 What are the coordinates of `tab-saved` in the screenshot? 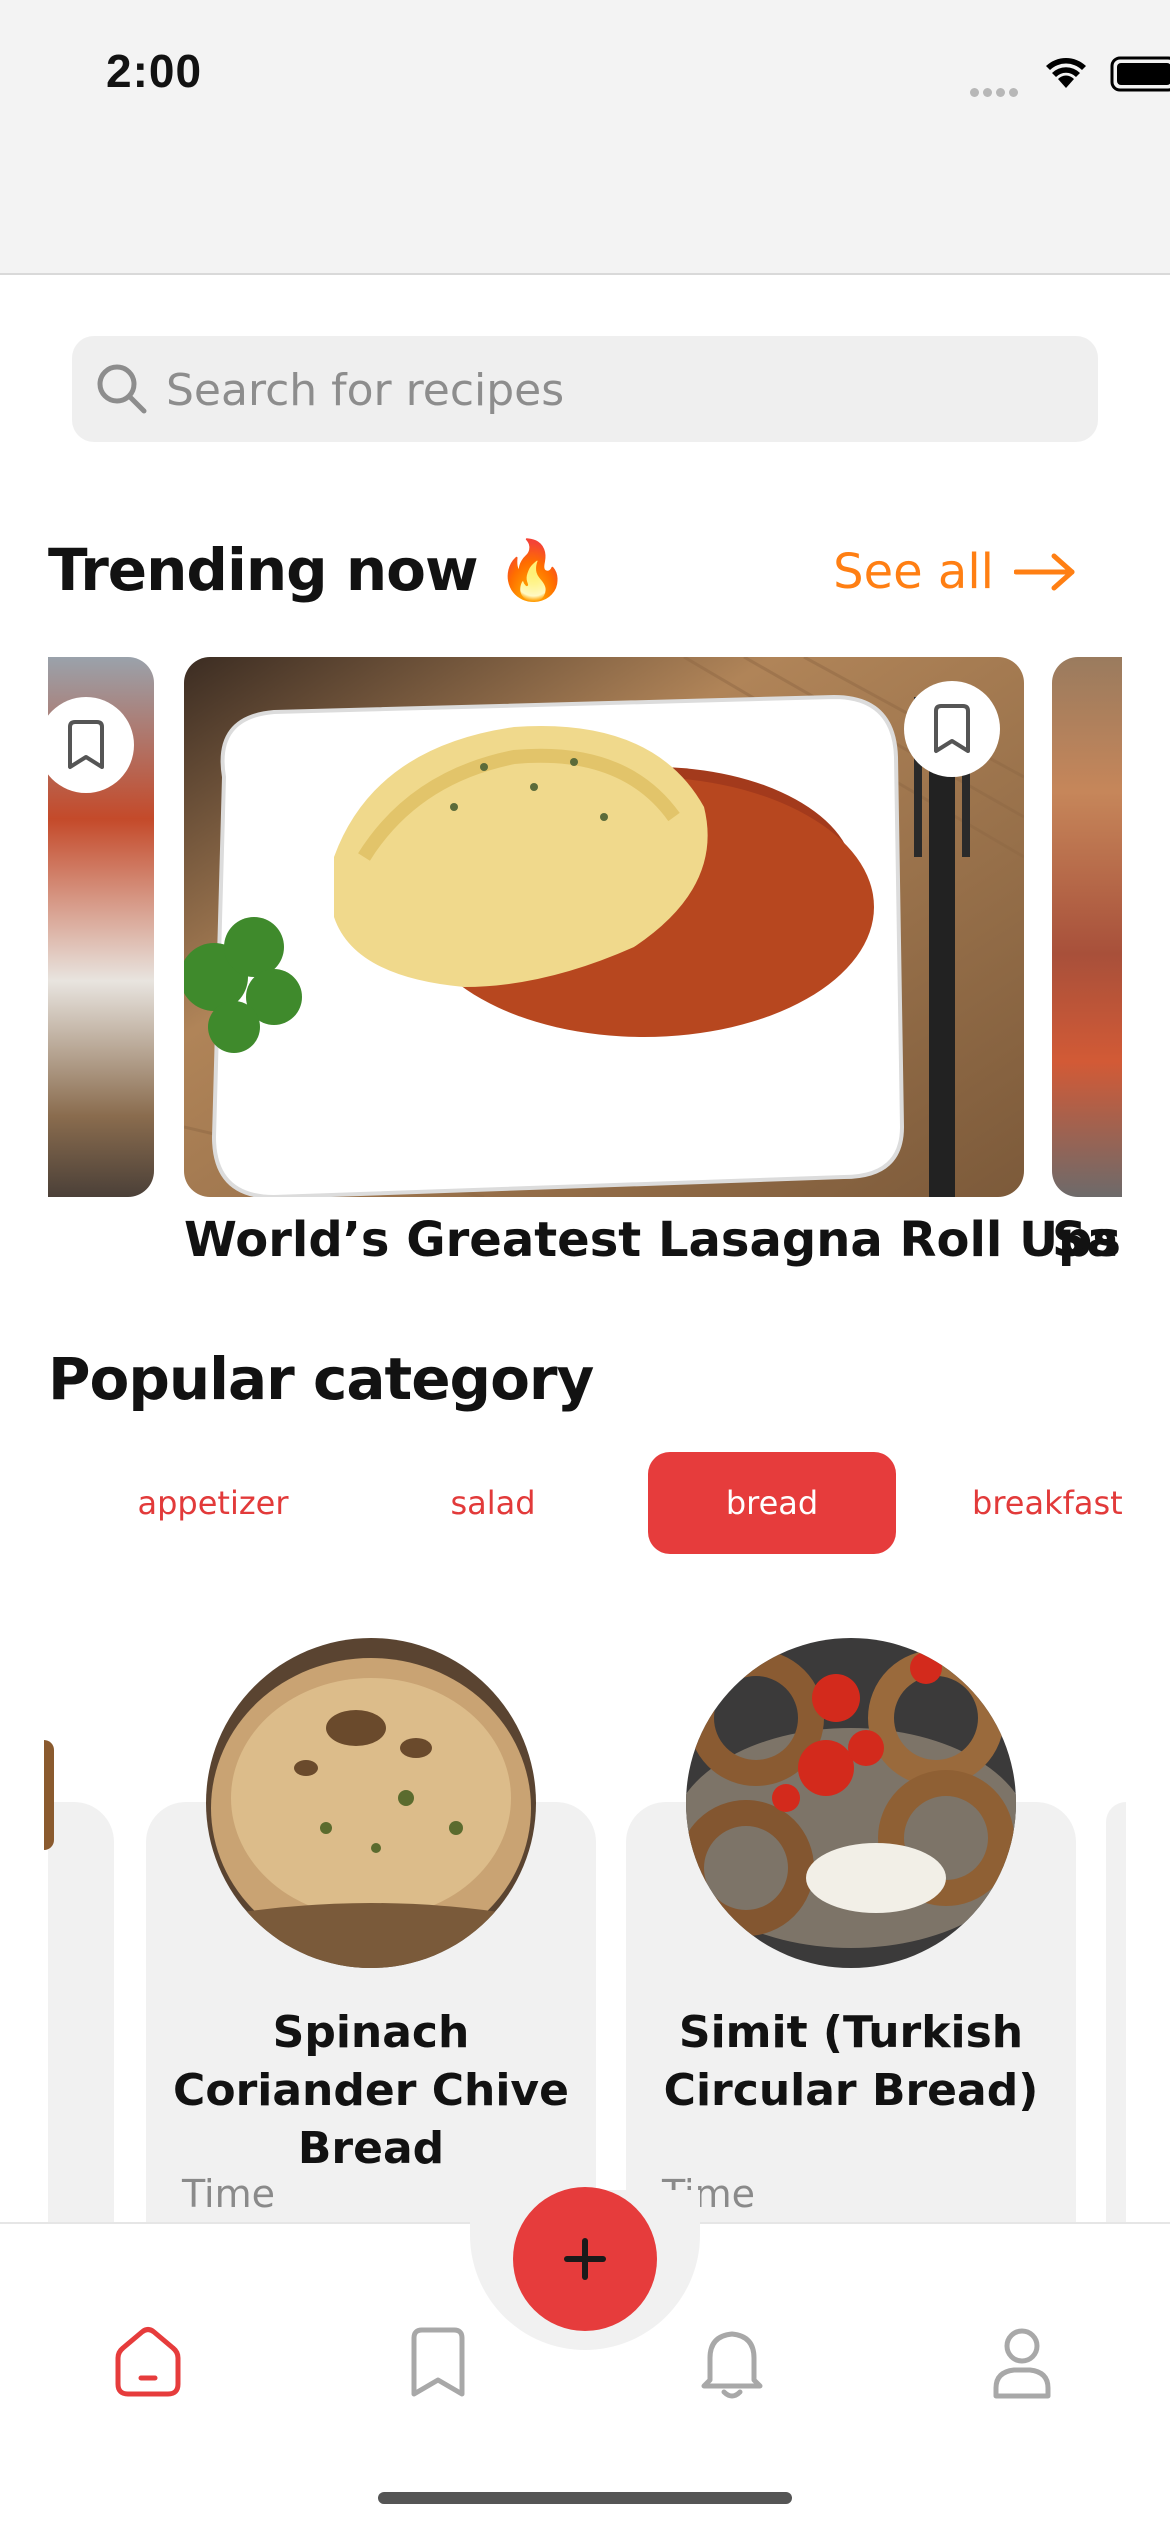 It's located at (438, 2362).